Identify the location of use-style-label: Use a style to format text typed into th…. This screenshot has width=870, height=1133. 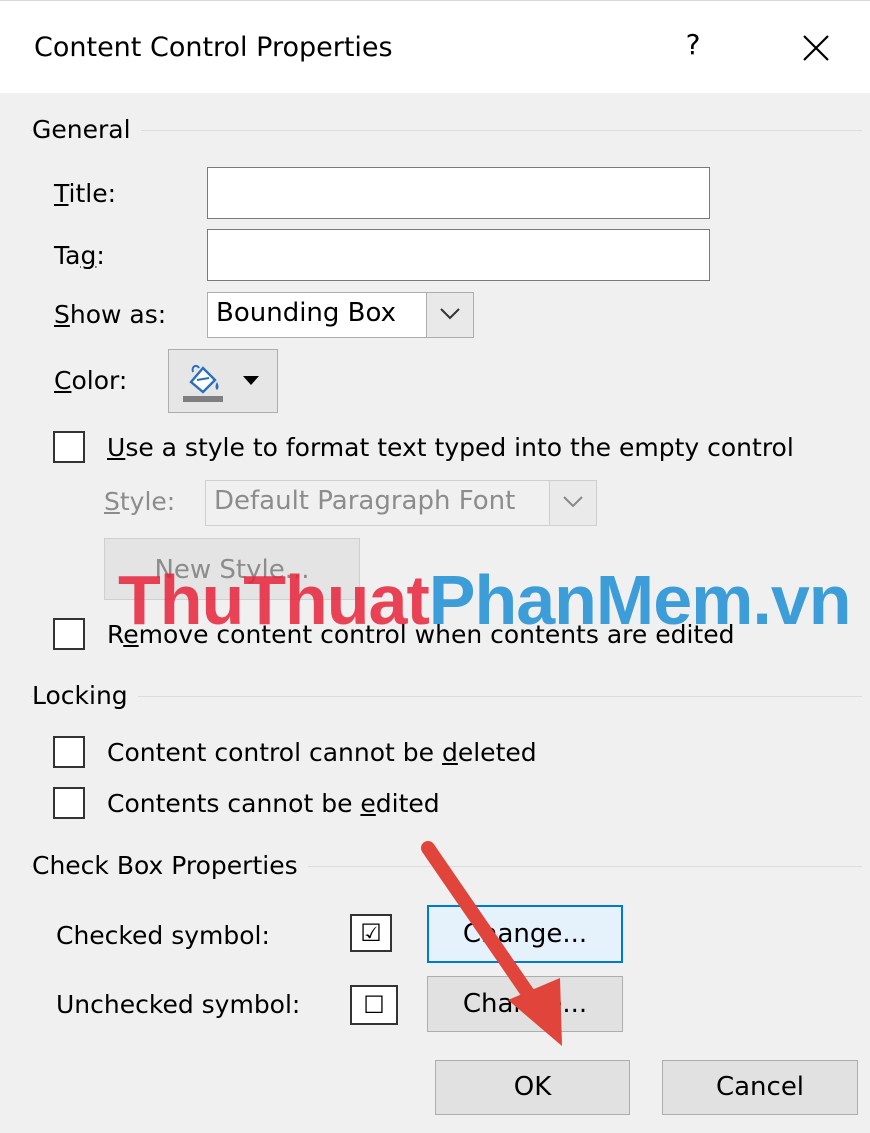
(450, 447).